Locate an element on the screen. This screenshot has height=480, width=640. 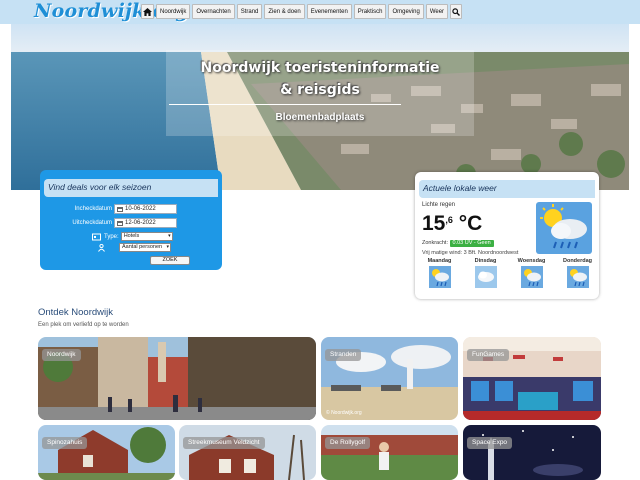
uv-badge: 0.03 UV - Geen is located at coordinates (471, 243).